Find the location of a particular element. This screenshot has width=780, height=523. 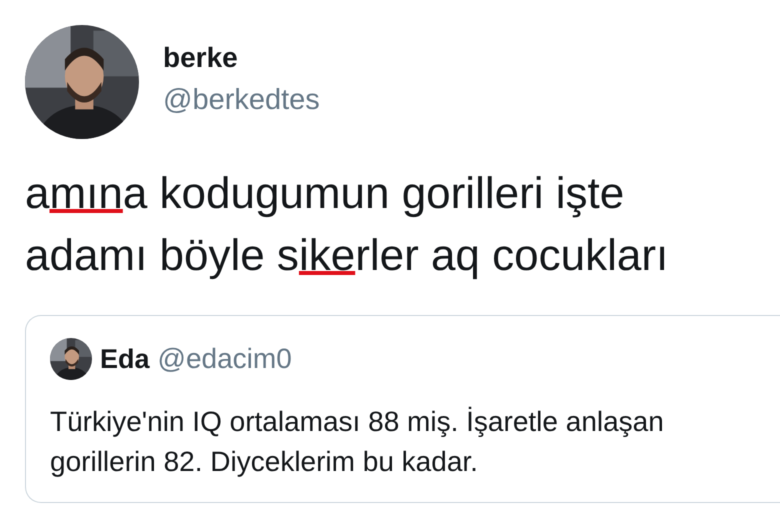

author-handle: @berkedtes is located at coordinates (241, 100).